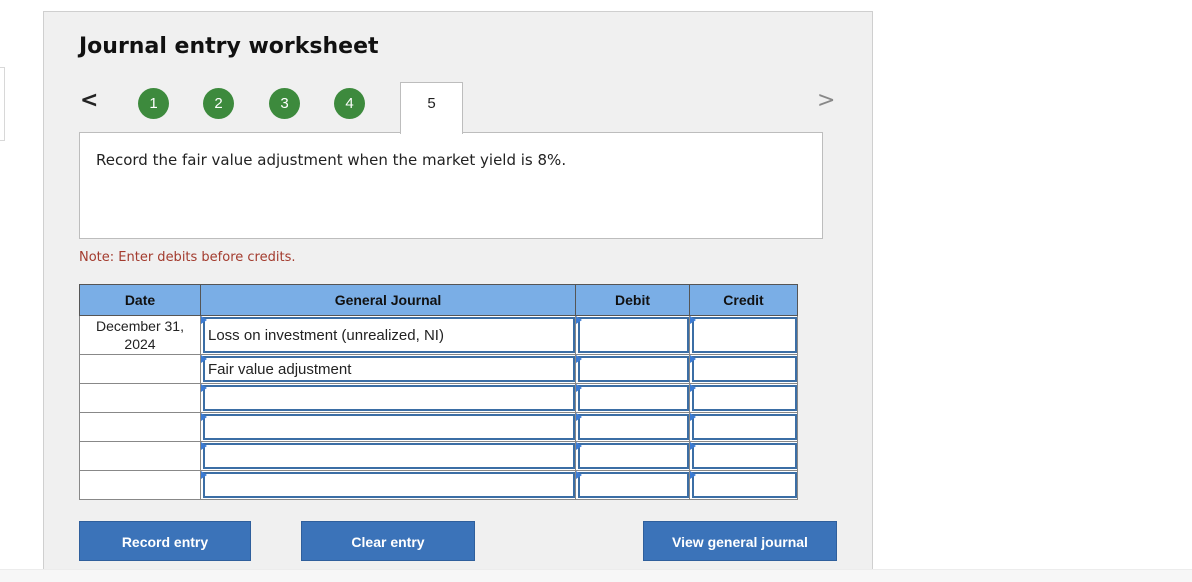 This screenshot has width=1192, height=582. I want to click on view-general-journal-button: View general journal, so click(740, 541).